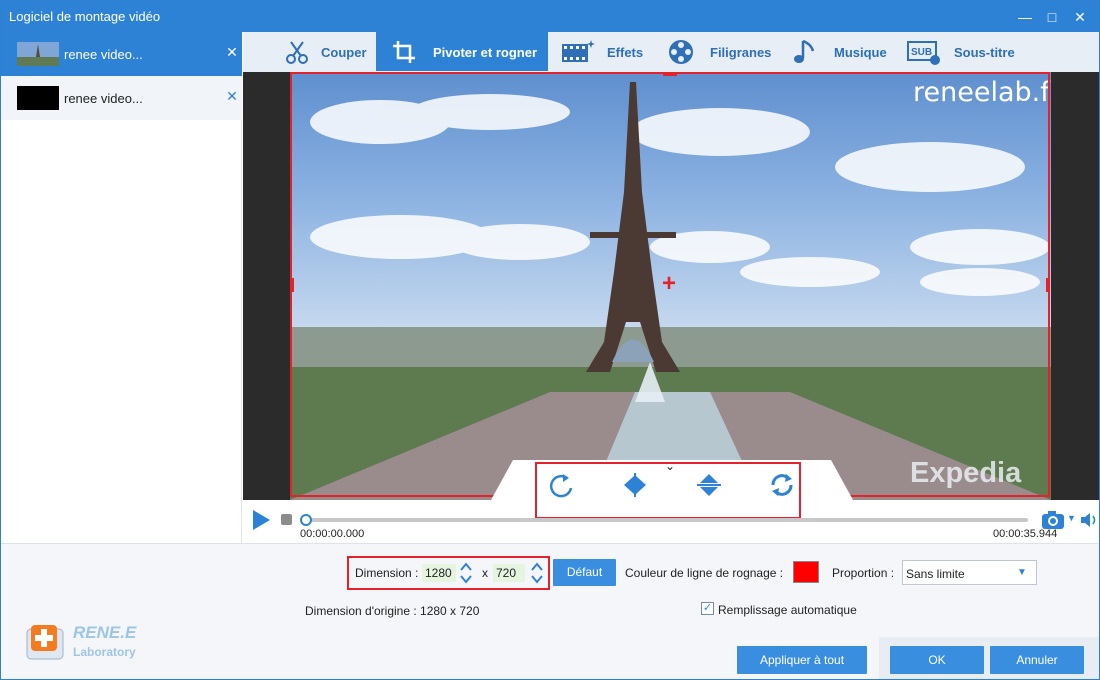  I want to click on tab-musique: Musique, so click(841, 51).